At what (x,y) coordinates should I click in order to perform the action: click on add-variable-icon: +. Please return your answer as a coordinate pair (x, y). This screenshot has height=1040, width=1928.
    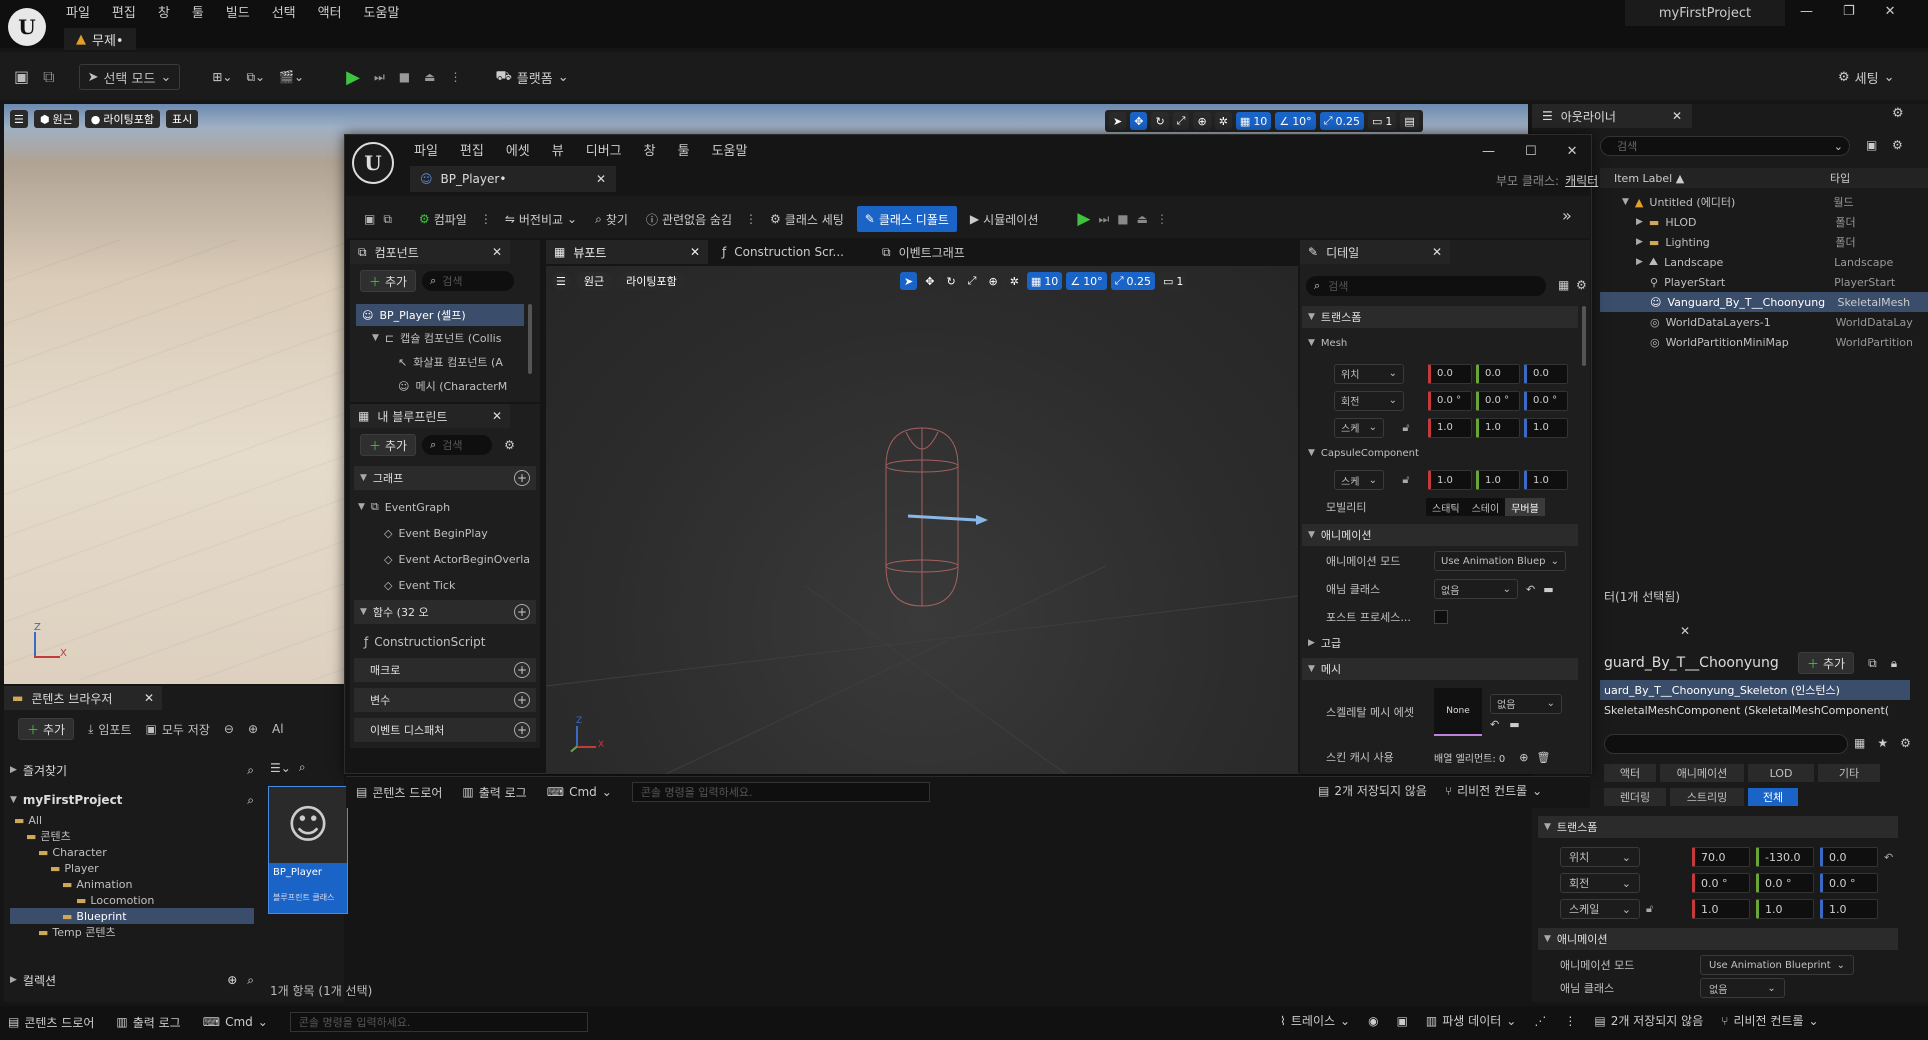
    Looking at the image, I should click on (522, 700).